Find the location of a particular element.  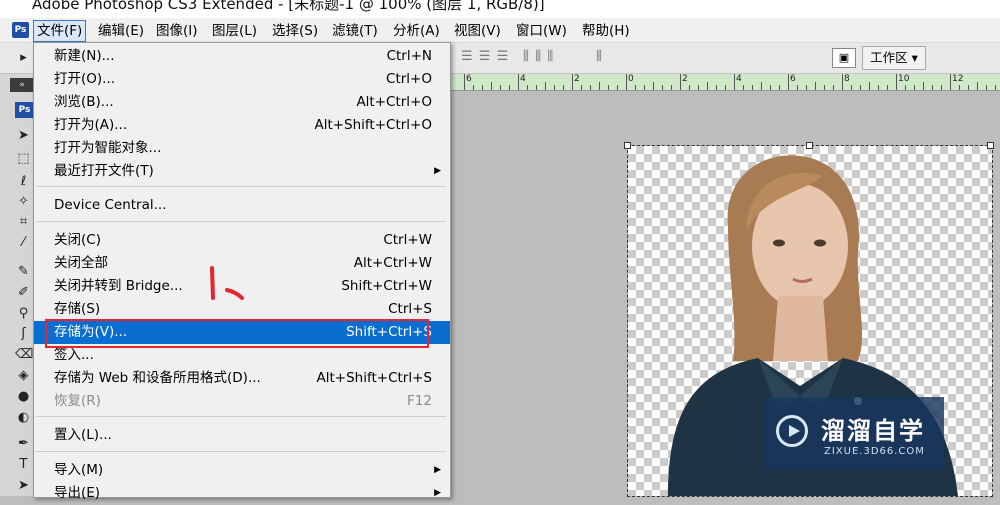

horizontal-ruler: 6 4 2 0 2 4 6 8 10 12 is located at coordinates (724, 82).